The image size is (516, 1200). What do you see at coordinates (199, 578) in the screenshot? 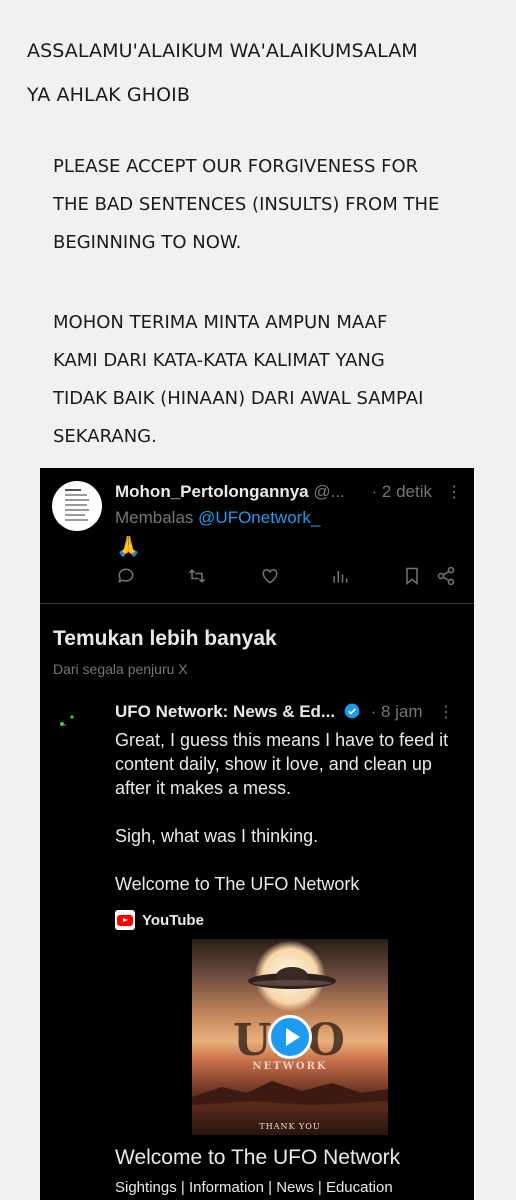
I see `retweet-icon` at bounding box center [199, 578].